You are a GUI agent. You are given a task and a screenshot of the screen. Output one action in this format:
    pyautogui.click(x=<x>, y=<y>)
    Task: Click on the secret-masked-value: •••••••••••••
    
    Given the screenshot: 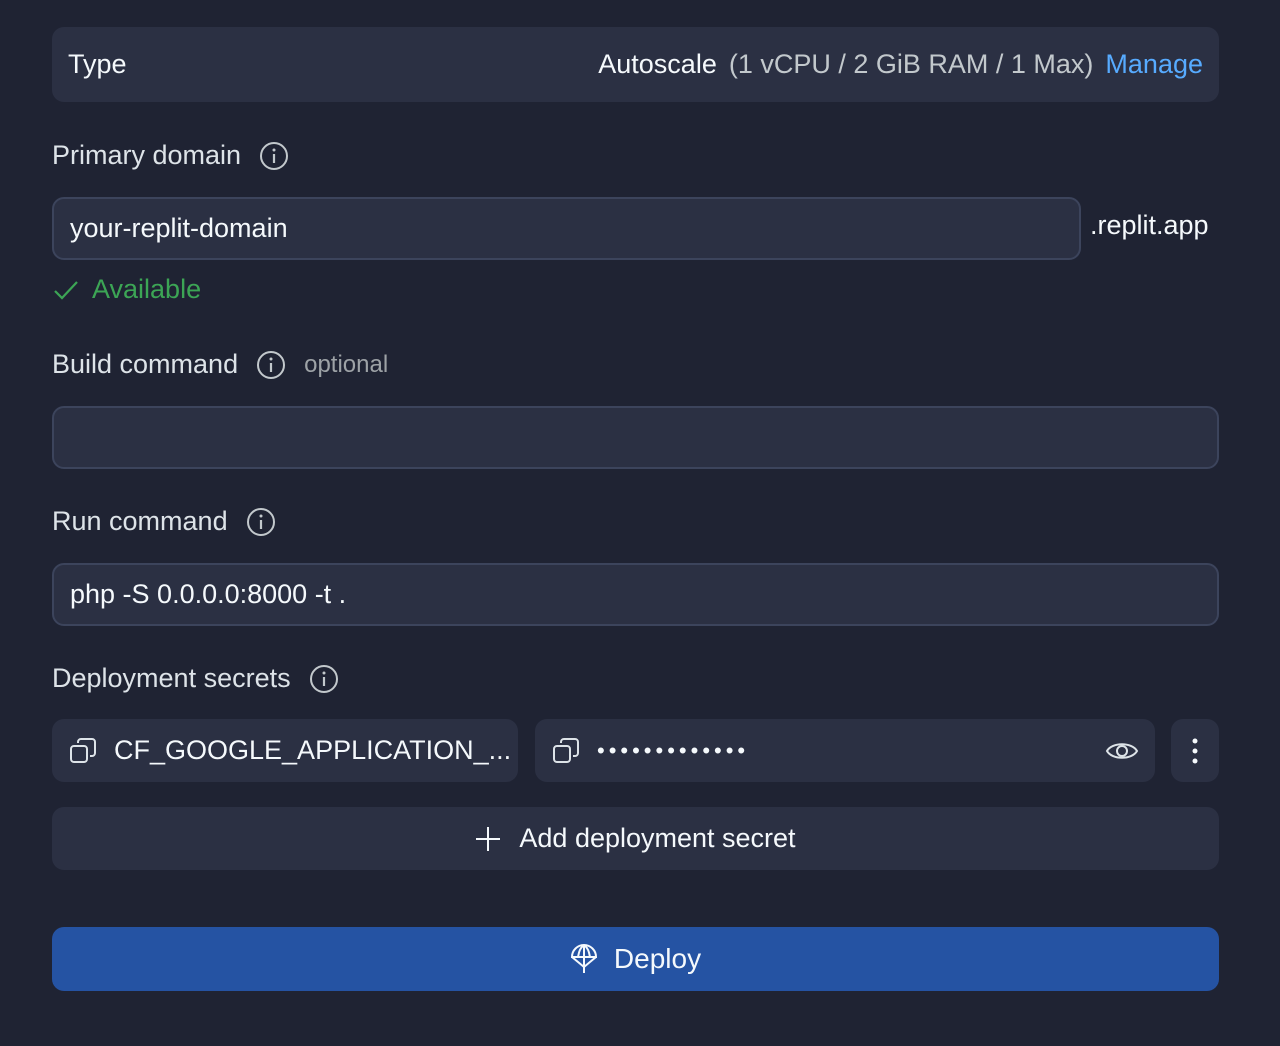 What is the action you would take?
    pyautogui.click(x=673, y=750)
    